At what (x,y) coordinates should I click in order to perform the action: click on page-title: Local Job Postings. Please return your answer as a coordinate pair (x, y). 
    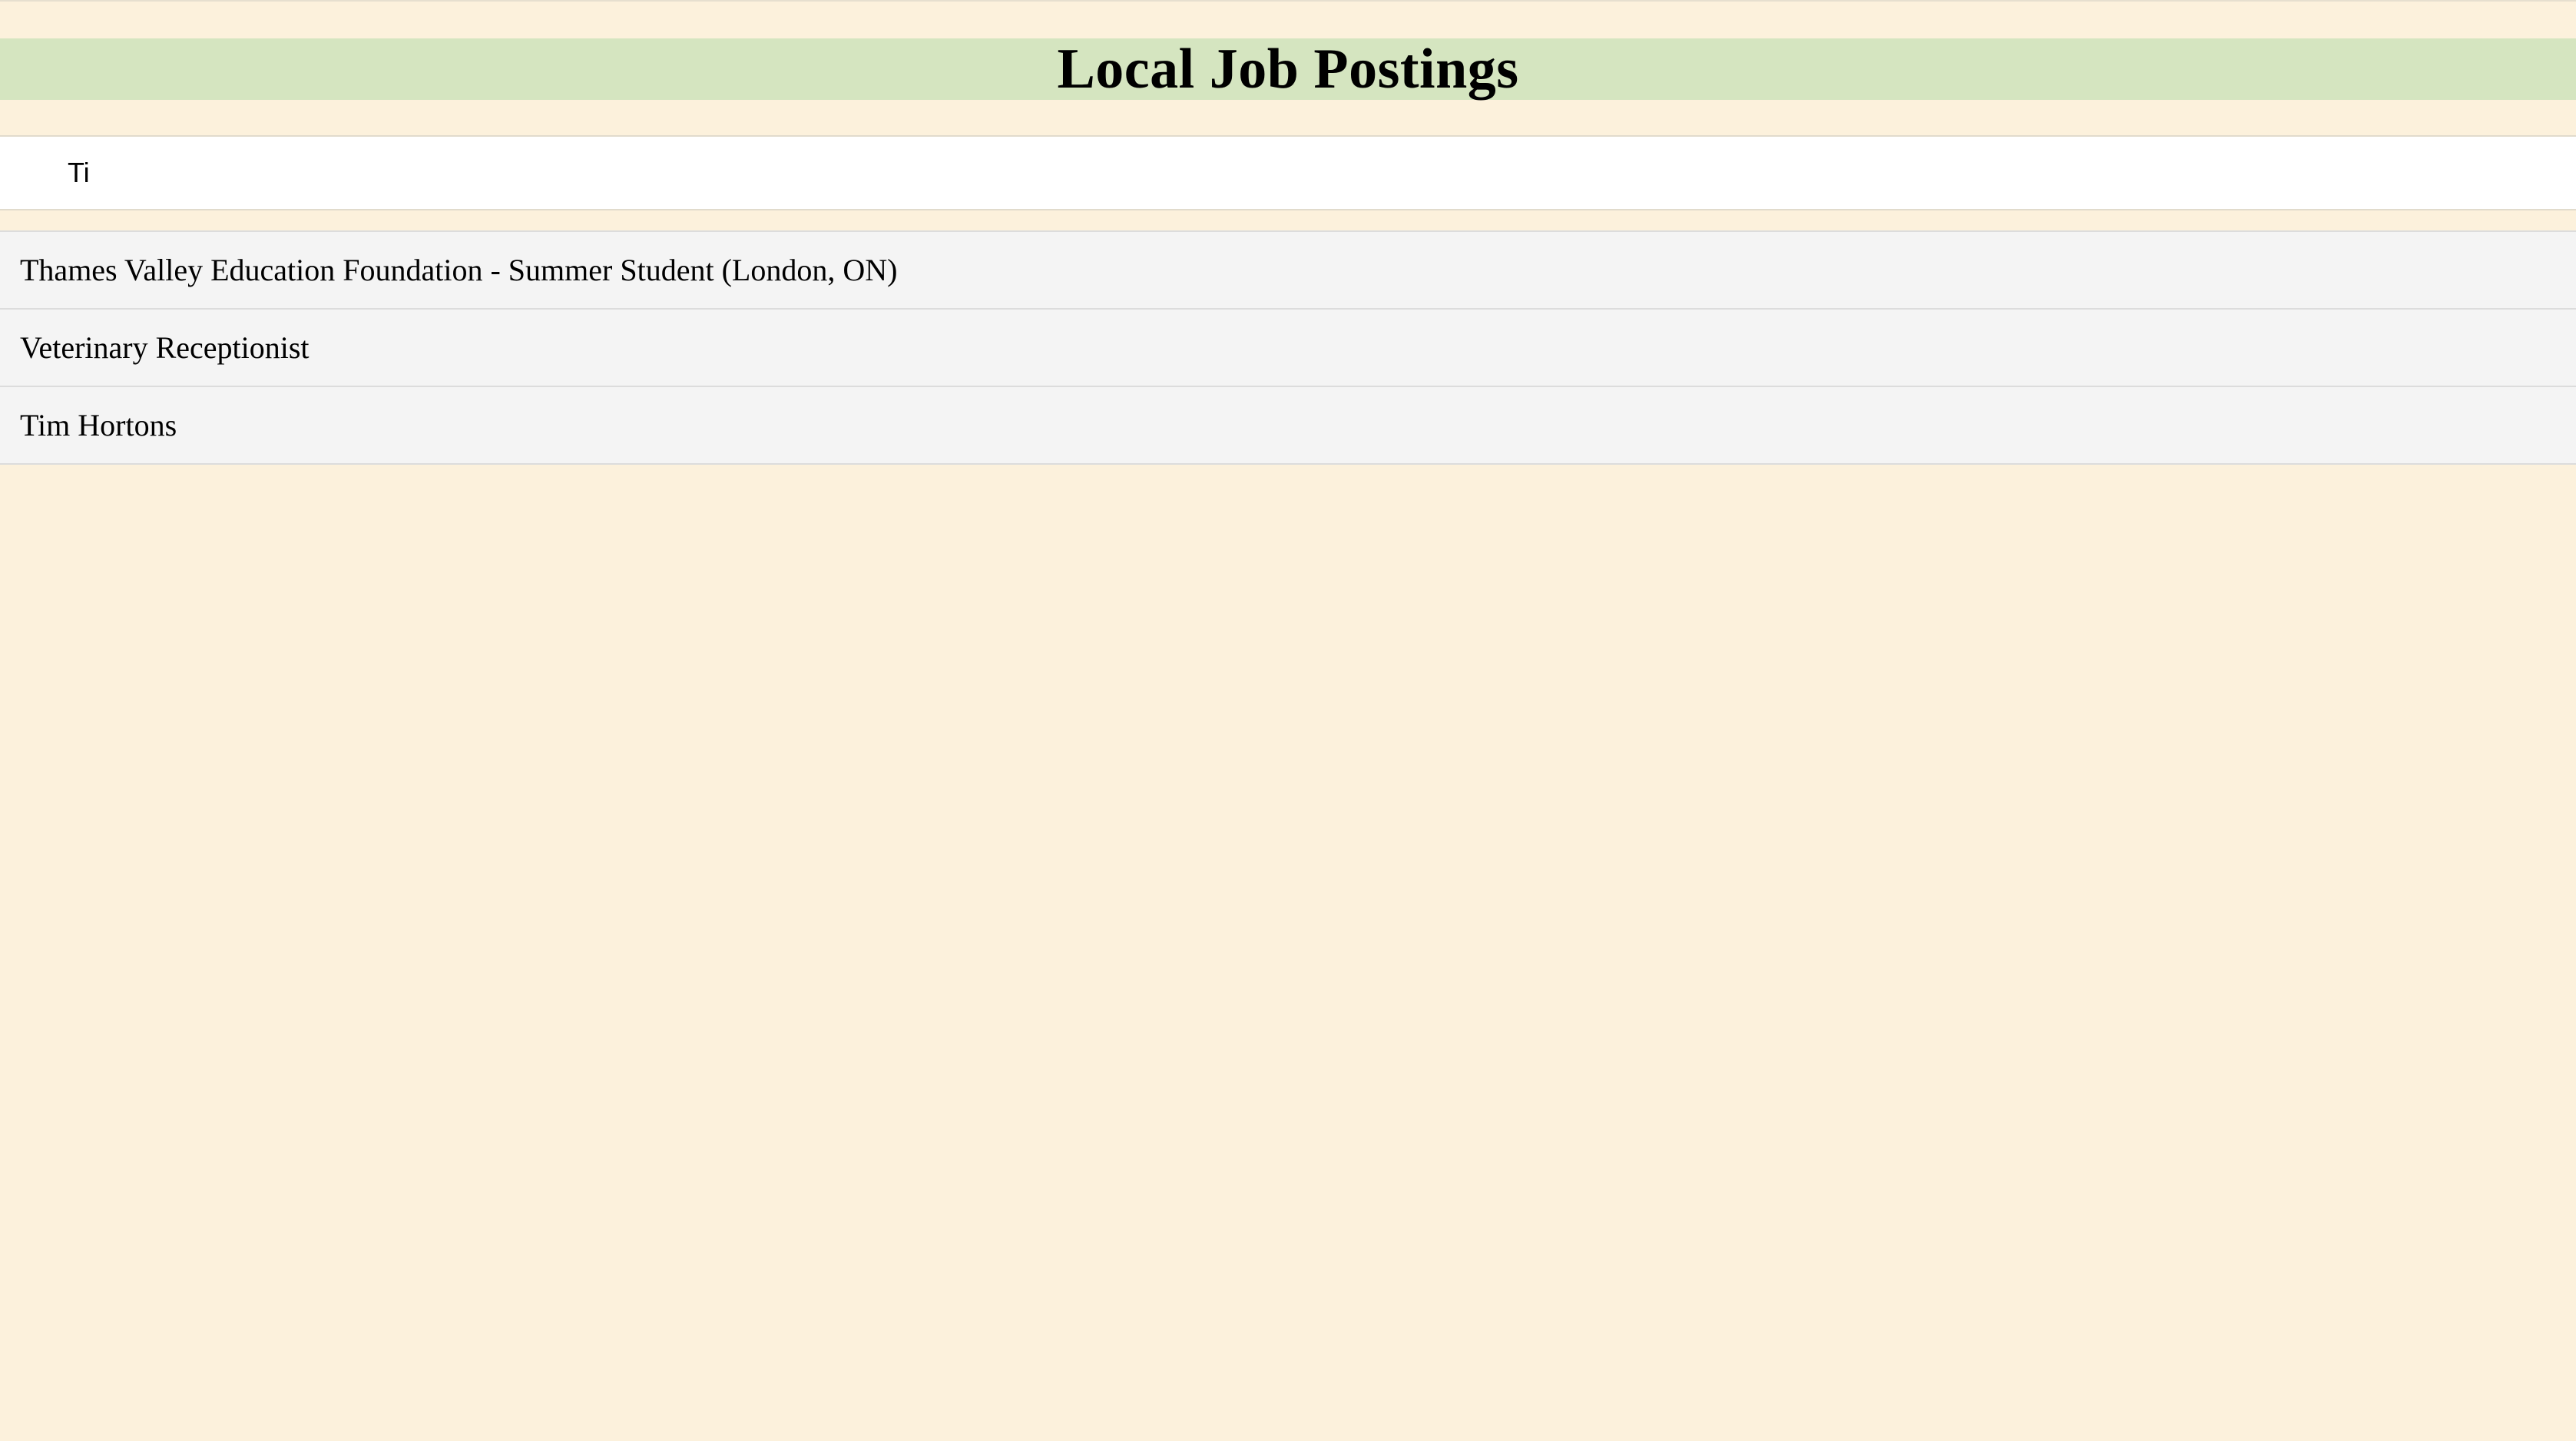
    Looking at the image, I should click on (1288, 69).